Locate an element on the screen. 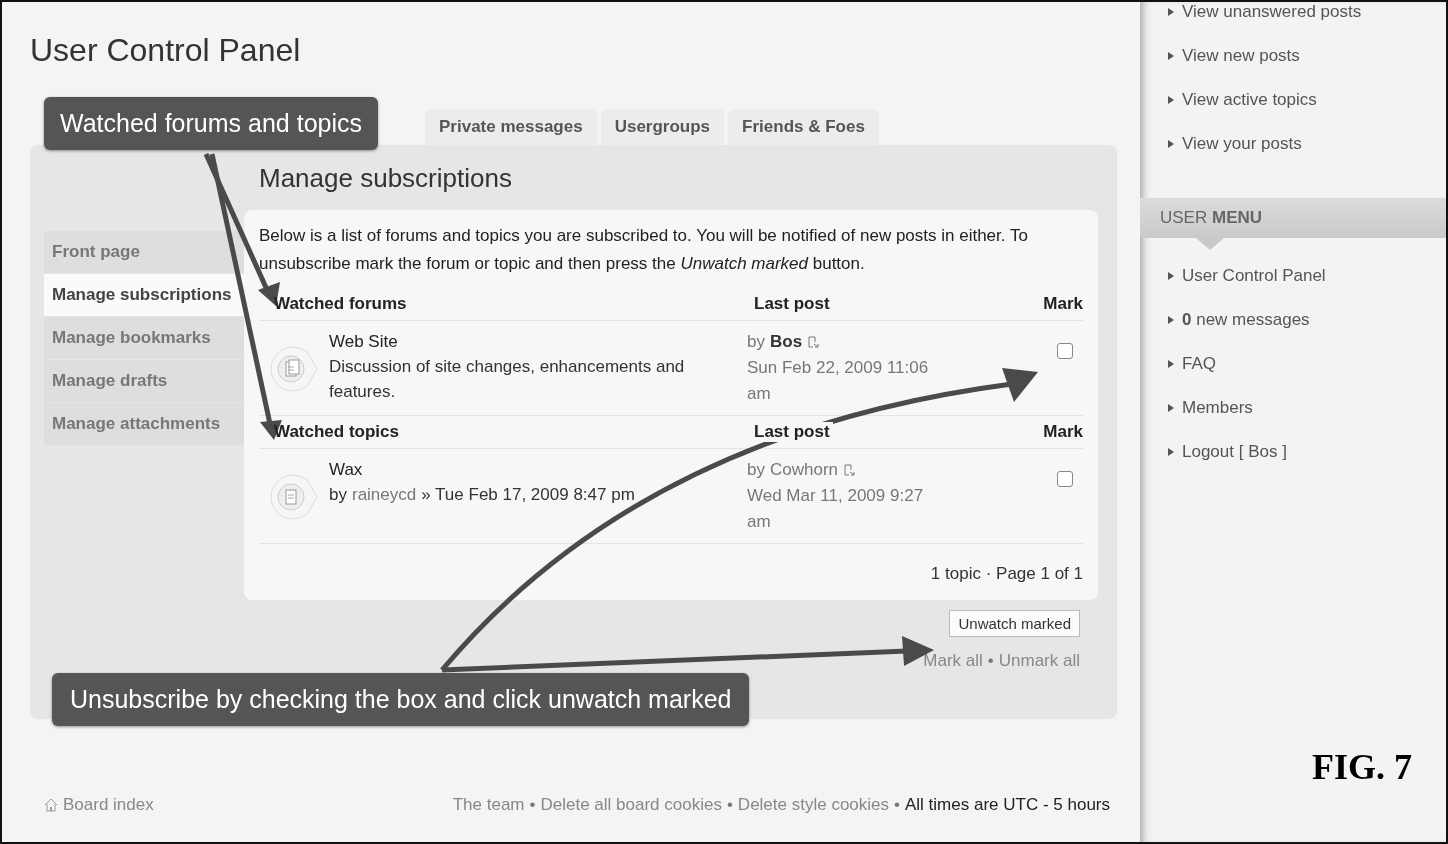 The width and height of the screenshot is (1448, 844). tab: Private messages is located at coordinates (511, 127).